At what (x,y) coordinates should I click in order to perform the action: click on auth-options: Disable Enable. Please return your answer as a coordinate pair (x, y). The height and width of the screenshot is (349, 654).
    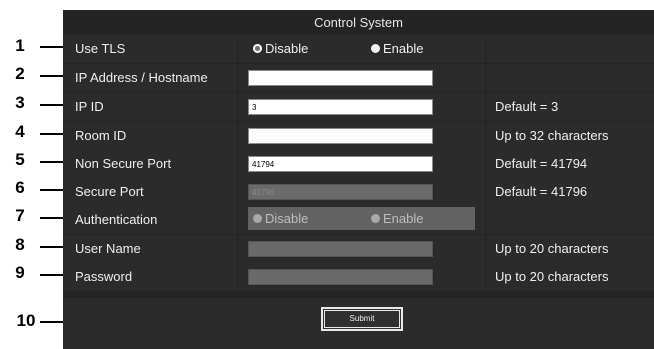
    Looking at the image, I should click on (361, 218).